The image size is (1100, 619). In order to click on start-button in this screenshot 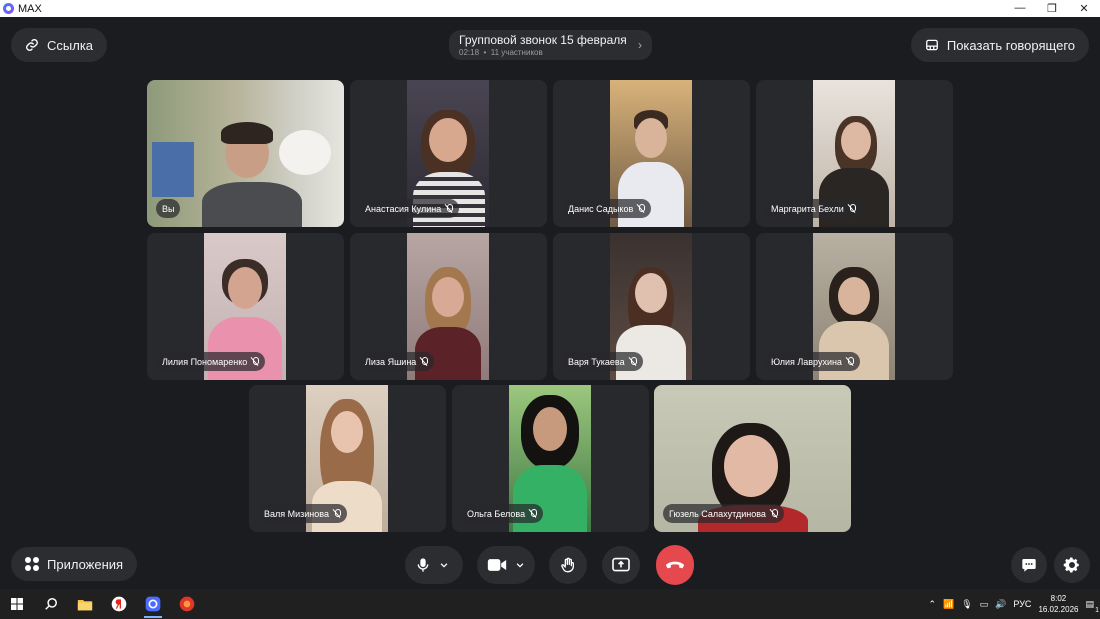, I will do `click(17, 604)`.